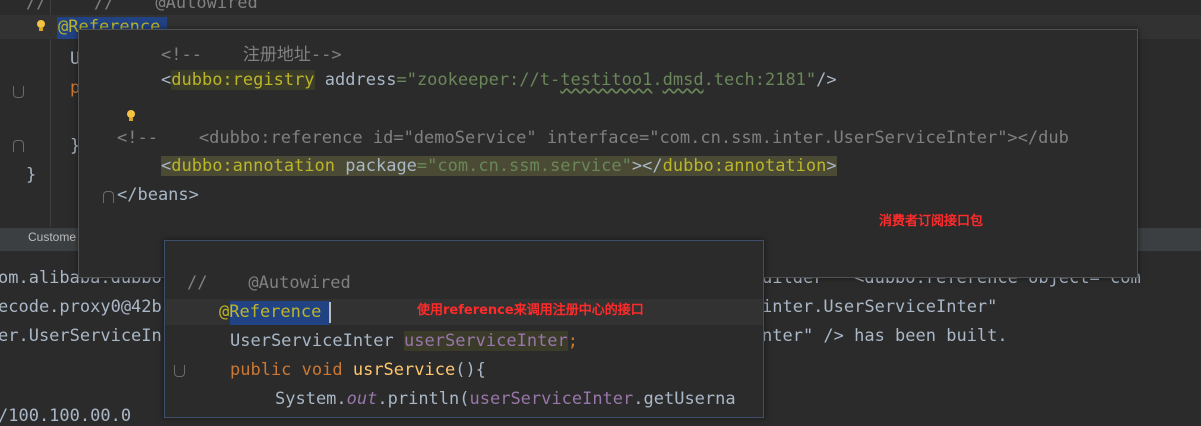  I want to click on method-declaration: public void usrService(){, so click(358, 370).